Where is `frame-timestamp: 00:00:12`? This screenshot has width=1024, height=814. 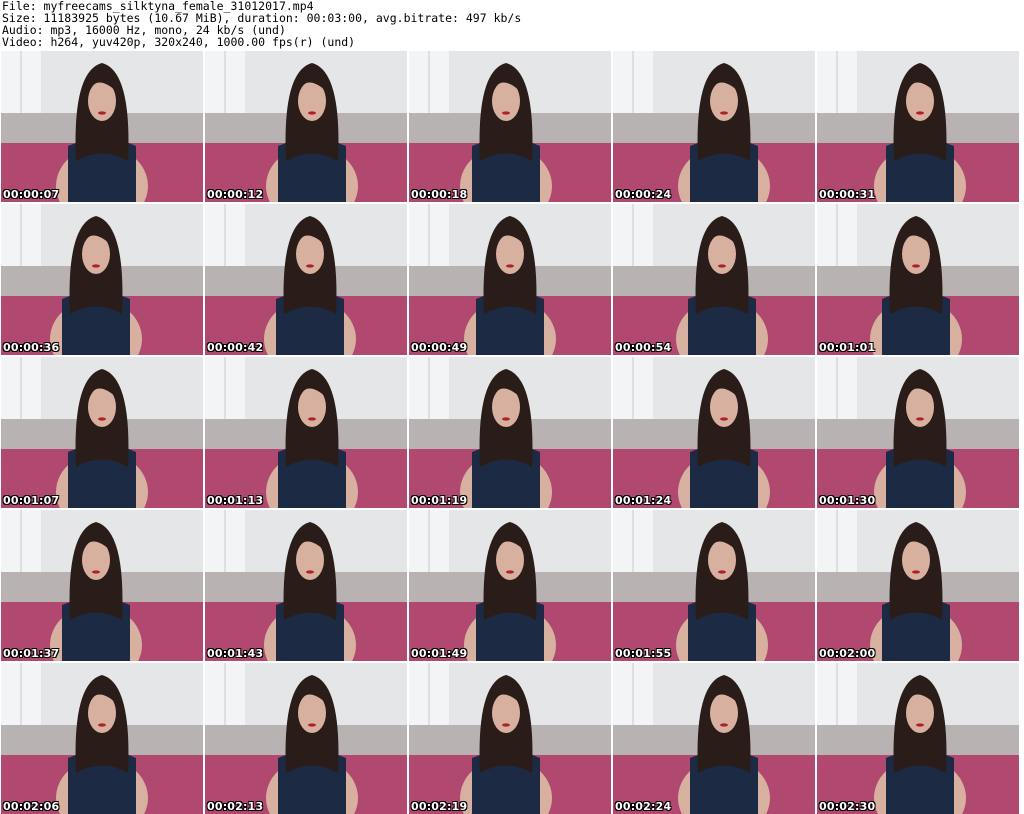
frame-timestamp: 00:00:12 is located at coordinates (235, 194).